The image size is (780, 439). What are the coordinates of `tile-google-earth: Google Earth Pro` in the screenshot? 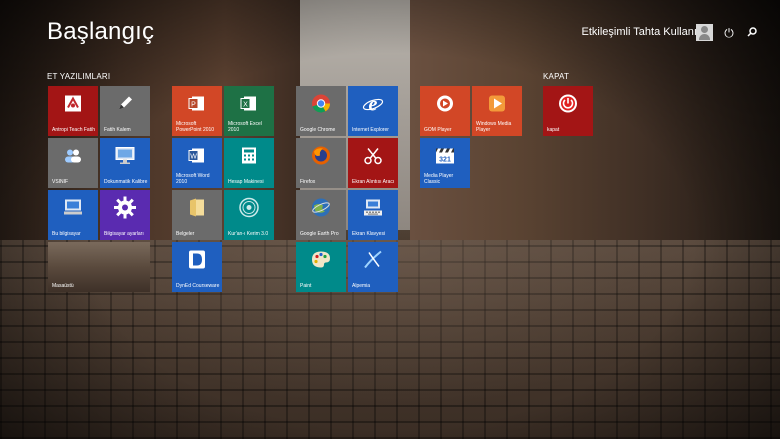 It's located at (321, 215).